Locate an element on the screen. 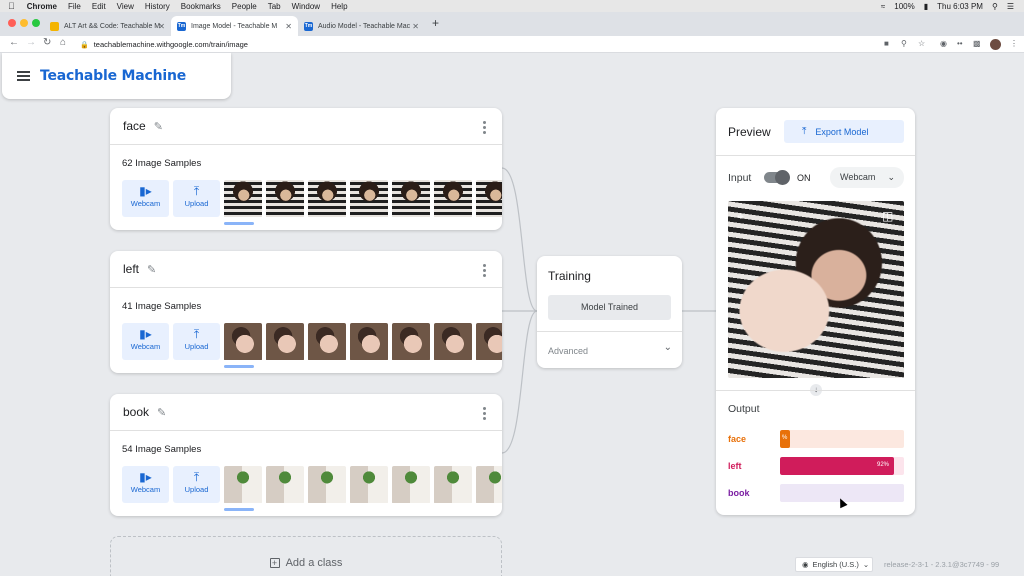 The height and width of the screenshot is (576, 1024). reload-icon: ↻ is located at coordinates (47, 42).